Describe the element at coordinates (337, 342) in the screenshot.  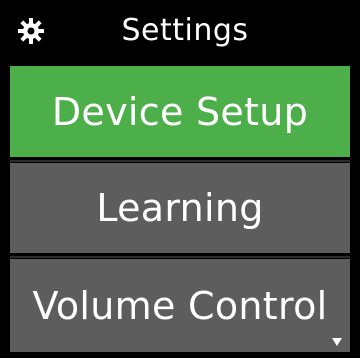
I see `scroll-down-icon` at that location.